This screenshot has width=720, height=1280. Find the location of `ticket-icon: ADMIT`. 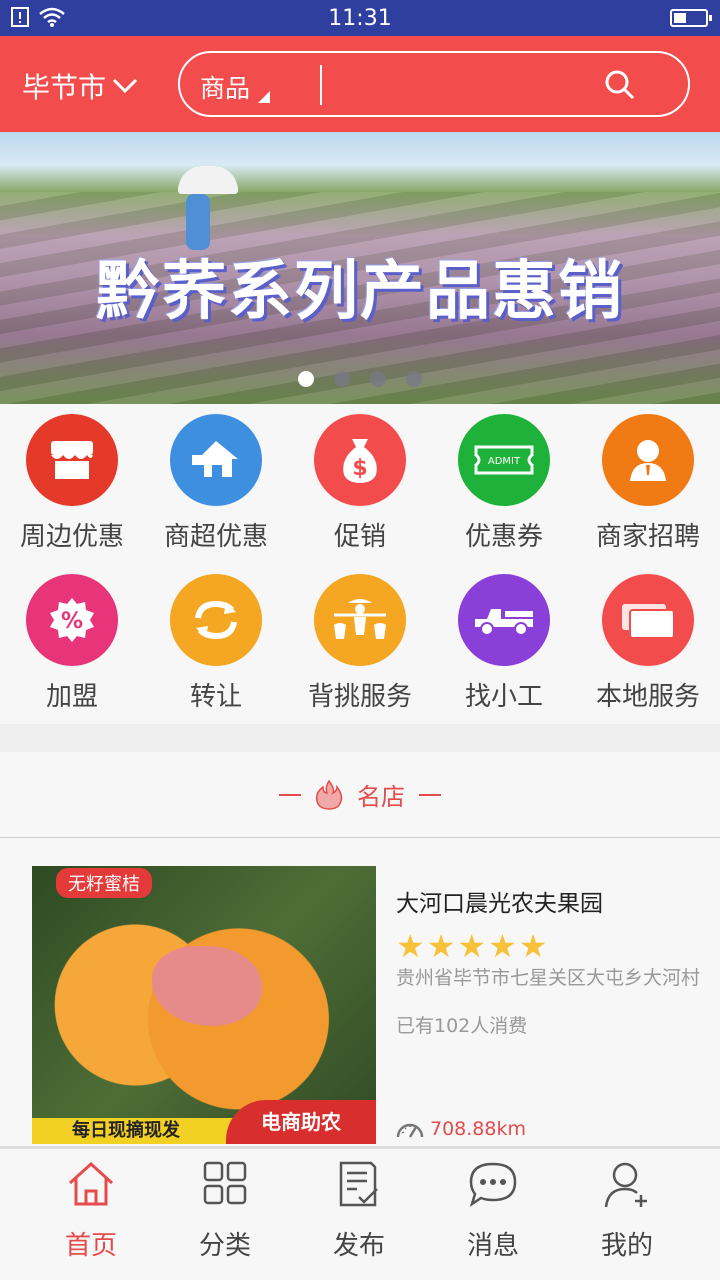

ticket-icon: ADMIT is located at coordinates (504, 460).